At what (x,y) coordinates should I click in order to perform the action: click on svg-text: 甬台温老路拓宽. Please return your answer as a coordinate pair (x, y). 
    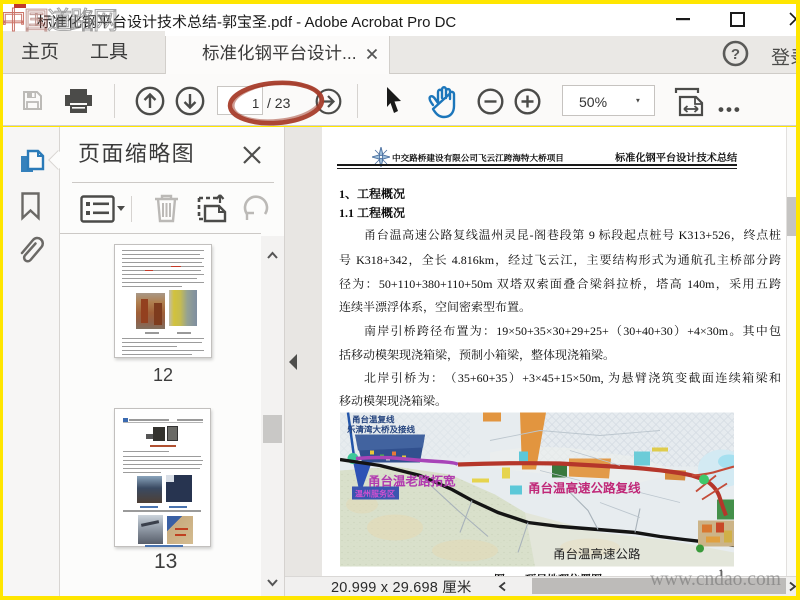
    Looking at the image, I should click on (412, 480).